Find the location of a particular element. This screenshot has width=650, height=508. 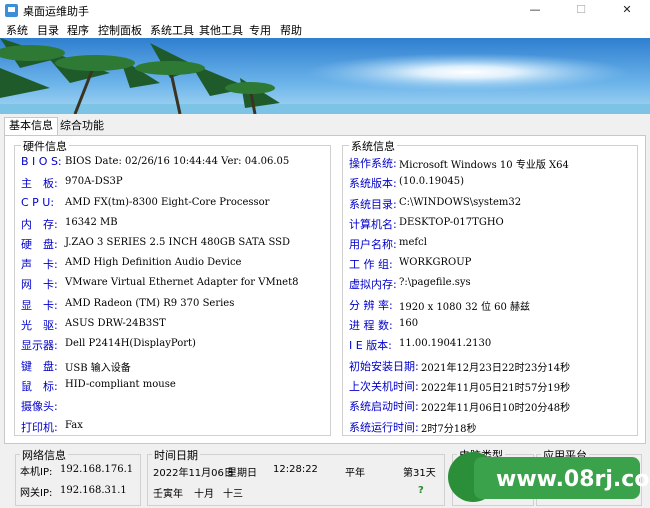

hw-label: C P U: is located at coordinates (38, 202).